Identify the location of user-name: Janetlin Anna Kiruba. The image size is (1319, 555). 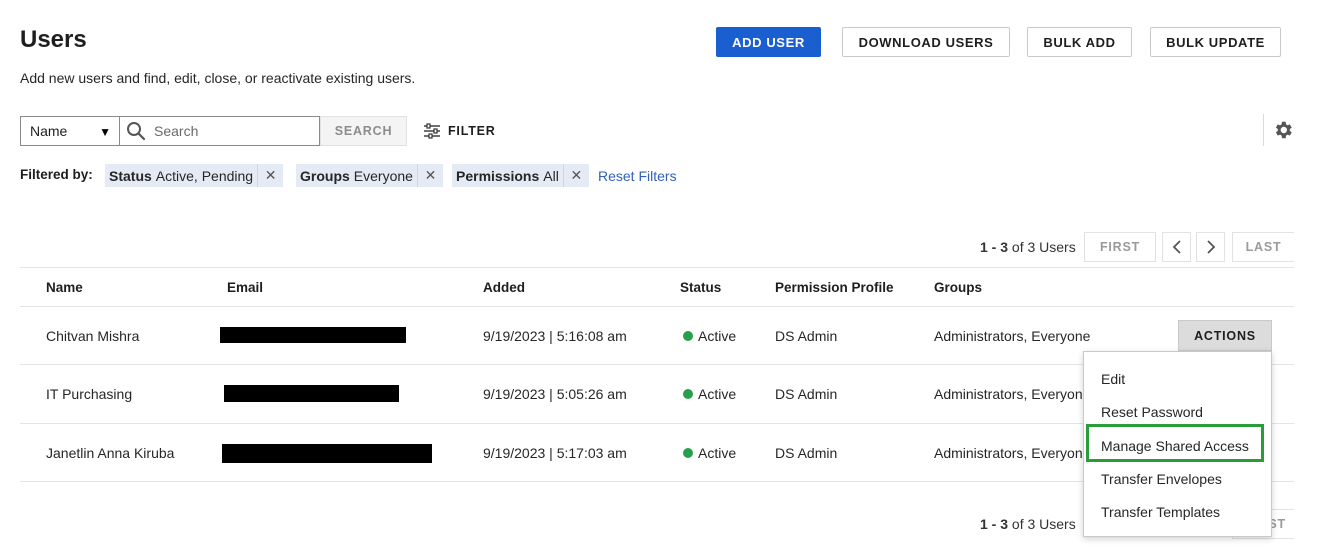
(110, 453).